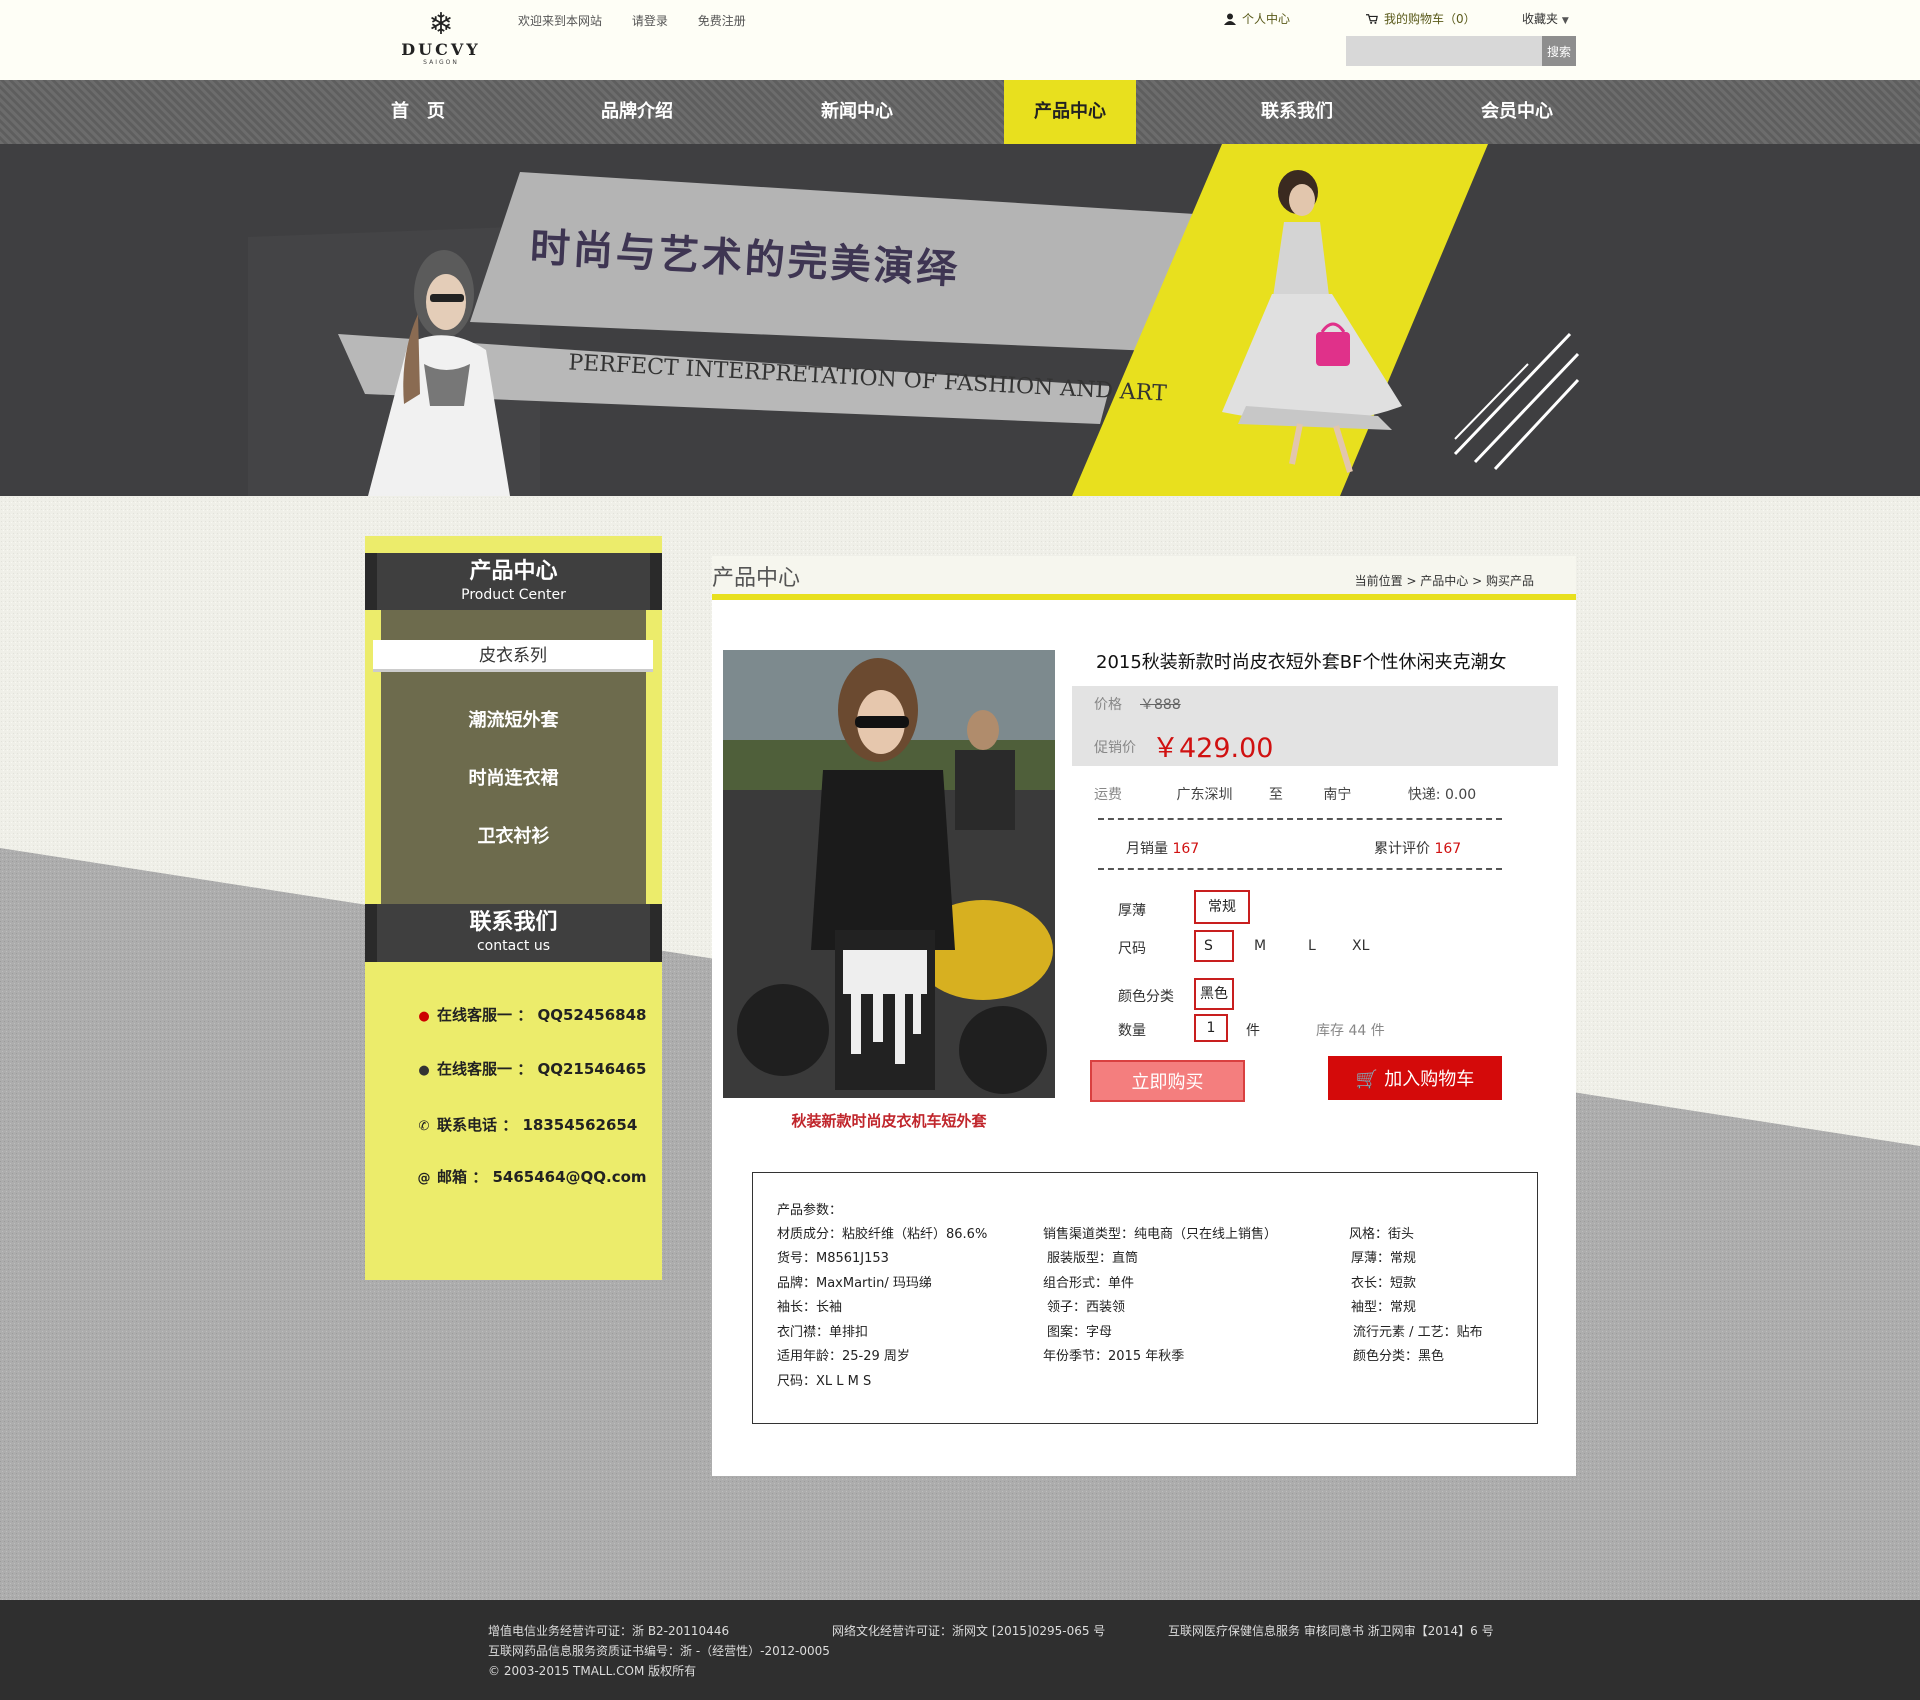  I want to click on contact-qq-1: ● 在线客服一 ： QQ52456848, so click(531, 1014).